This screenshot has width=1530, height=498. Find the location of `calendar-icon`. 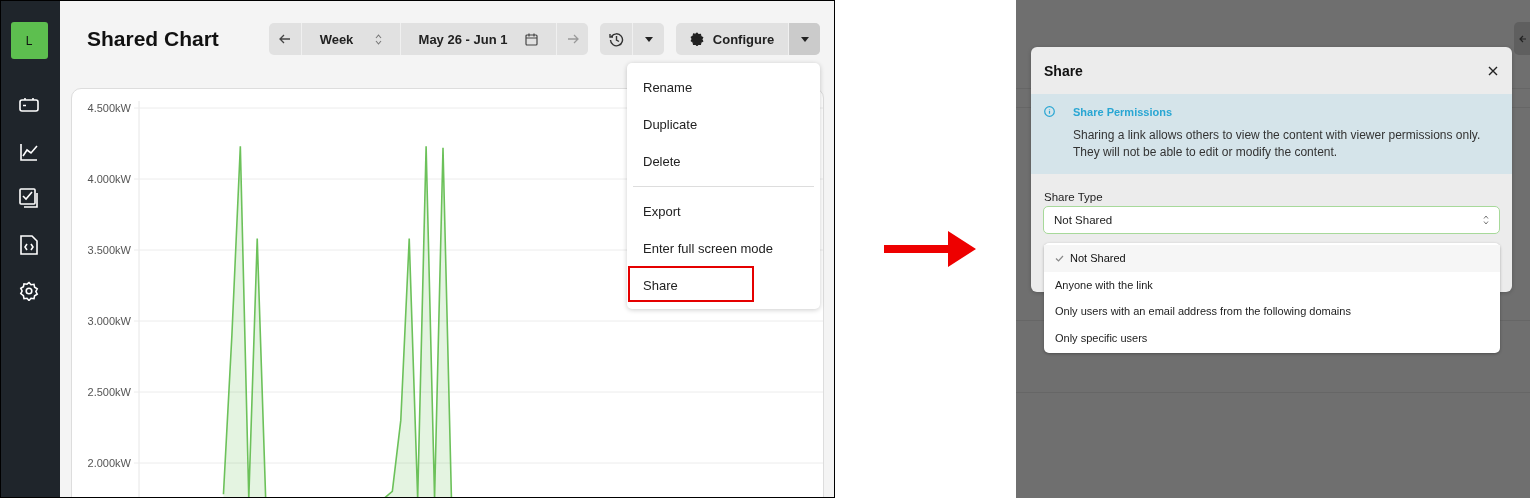

calendar-icon is located at coordinates (532, 39).